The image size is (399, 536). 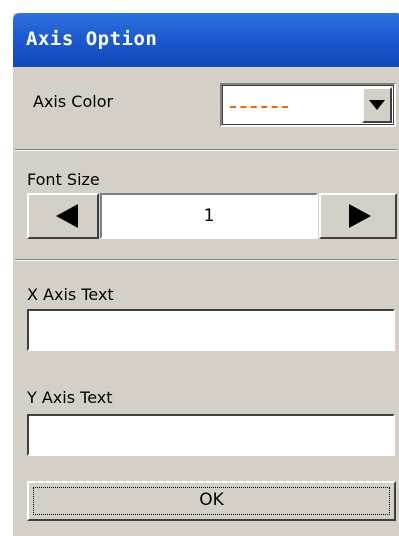 I want to click on color-swatch, so click(x=259, y=107).